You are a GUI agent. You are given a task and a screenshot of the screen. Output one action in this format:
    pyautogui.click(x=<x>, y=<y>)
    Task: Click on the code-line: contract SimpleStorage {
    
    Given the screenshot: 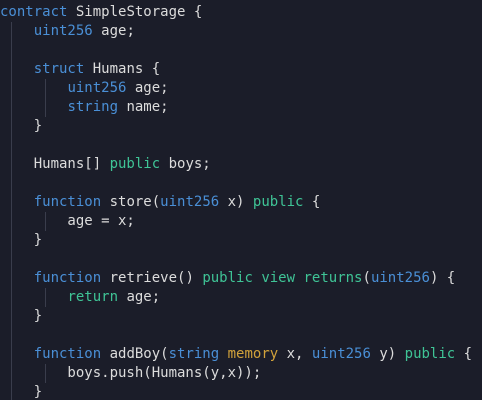 What is the action you would take?
    pyautogui.click(x=101, y=12)
    